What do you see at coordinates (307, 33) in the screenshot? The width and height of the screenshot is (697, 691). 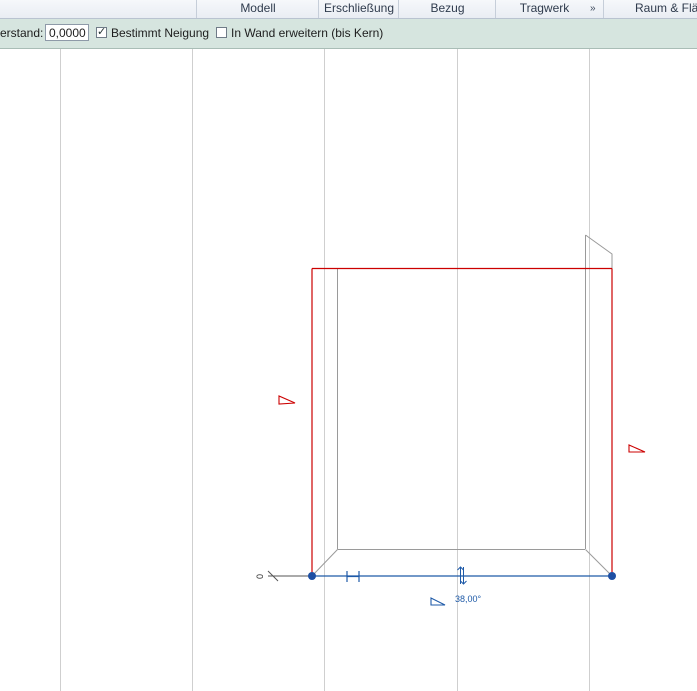 I see `extend-into-wall-label: In Wand erweitern (bis Kern)` at bounding box center [307, 33].